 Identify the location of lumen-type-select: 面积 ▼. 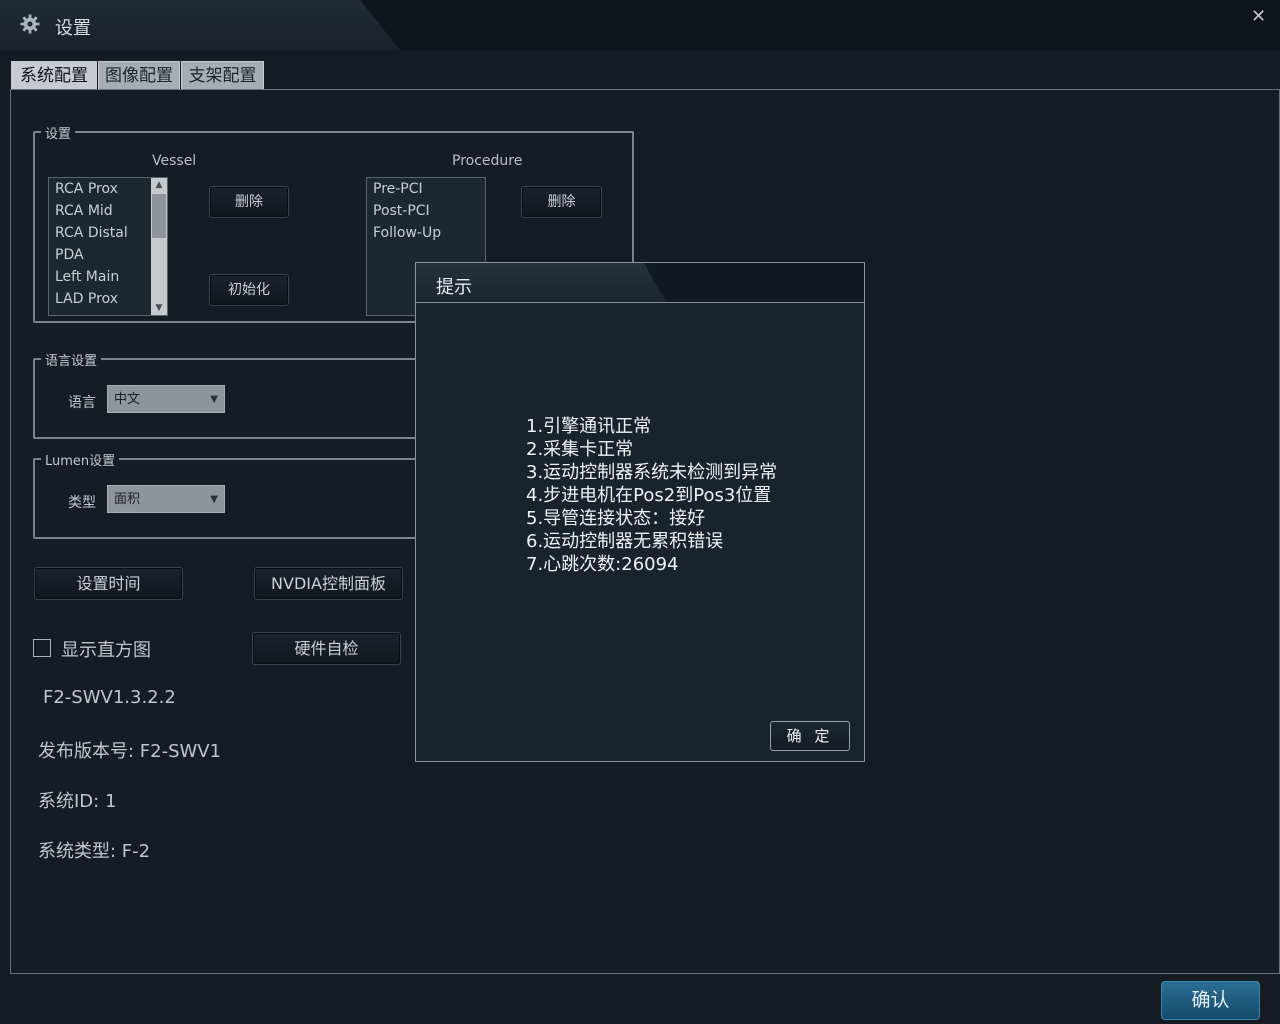
(166, 499).